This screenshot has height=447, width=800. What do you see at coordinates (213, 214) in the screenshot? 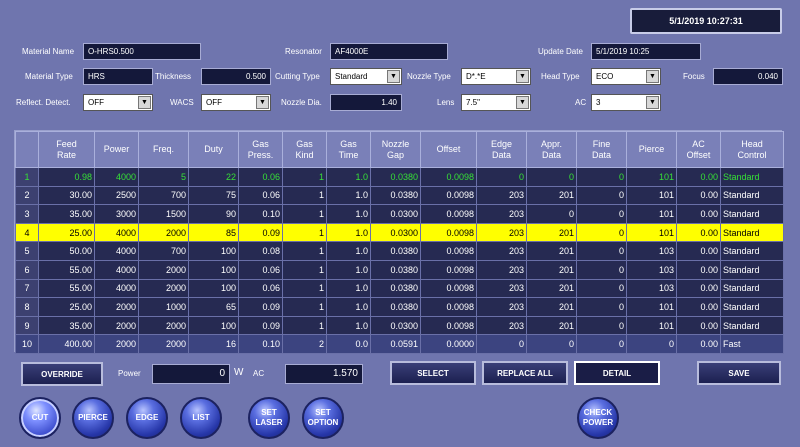
I see `table-cell: 90` at bounding box center [213, 214].